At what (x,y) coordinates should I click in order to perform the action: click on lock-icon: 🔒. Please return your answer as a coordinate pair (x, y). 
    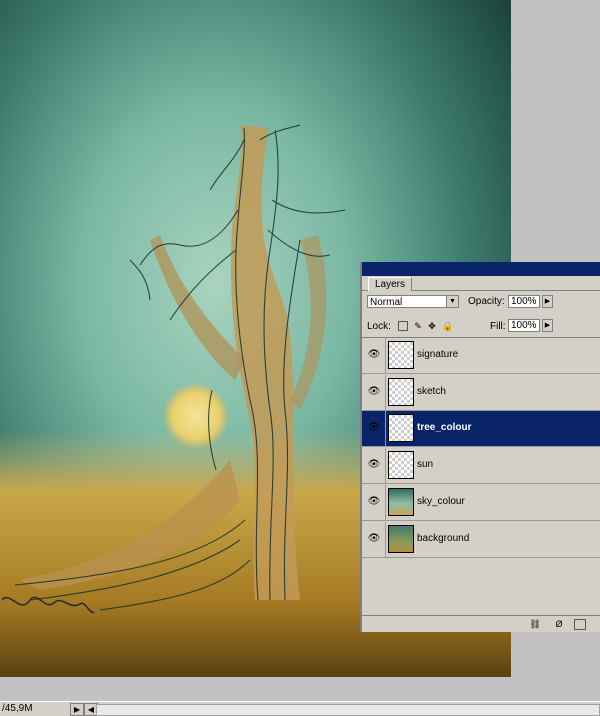
    Looking at the image, I should click on (447, 326).